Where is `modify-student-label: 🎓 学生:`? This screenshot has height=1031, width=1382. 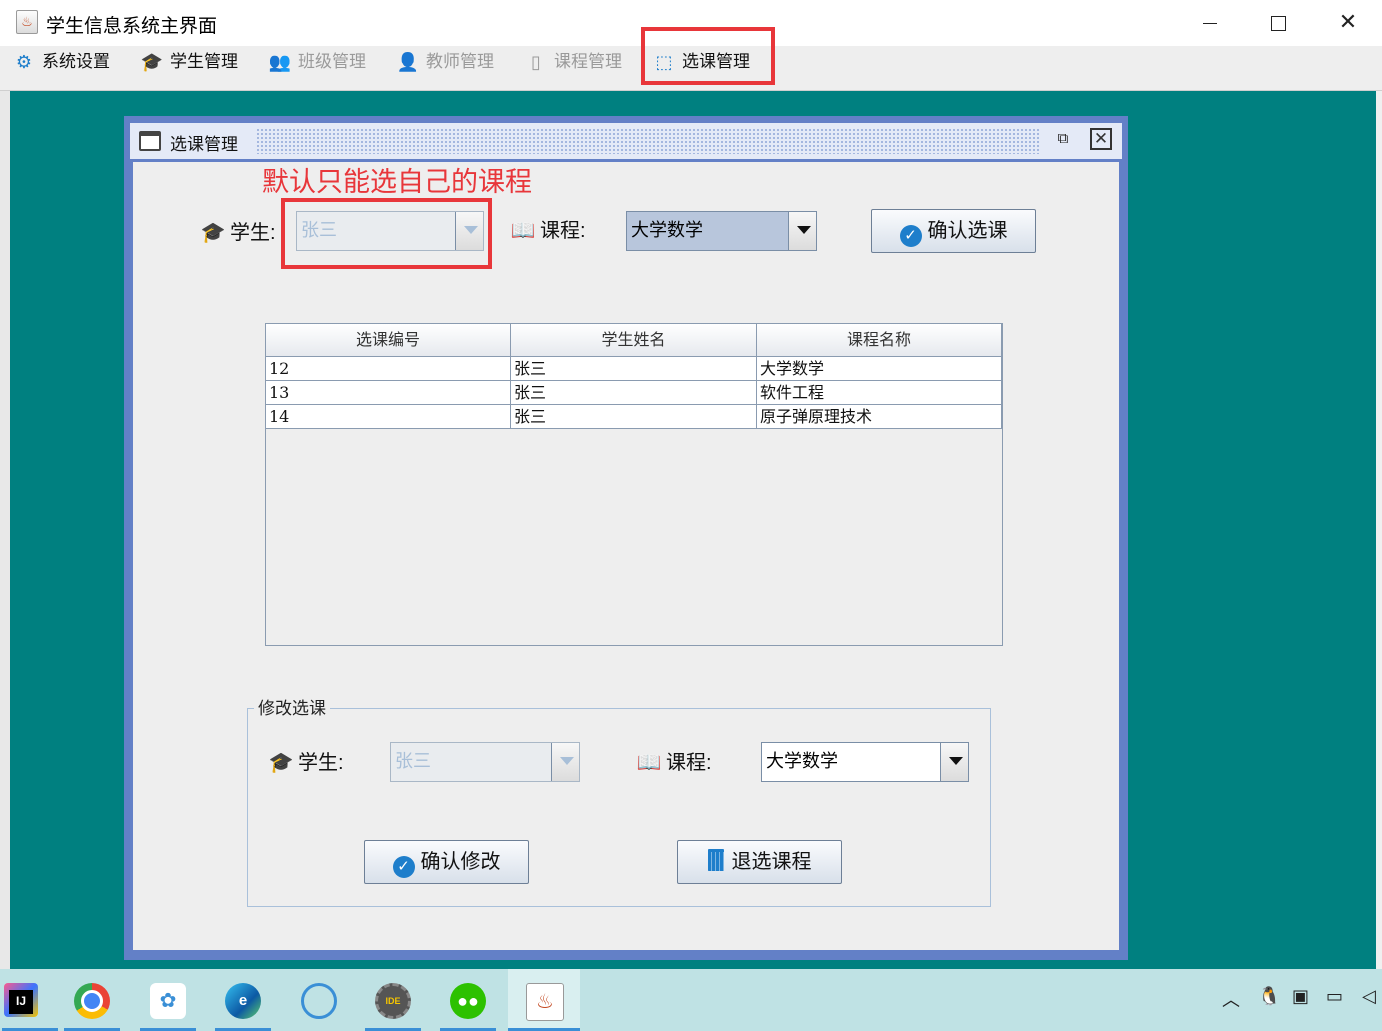 modify-student-label: 🎓 学生: is located at coordinates (306, 760).